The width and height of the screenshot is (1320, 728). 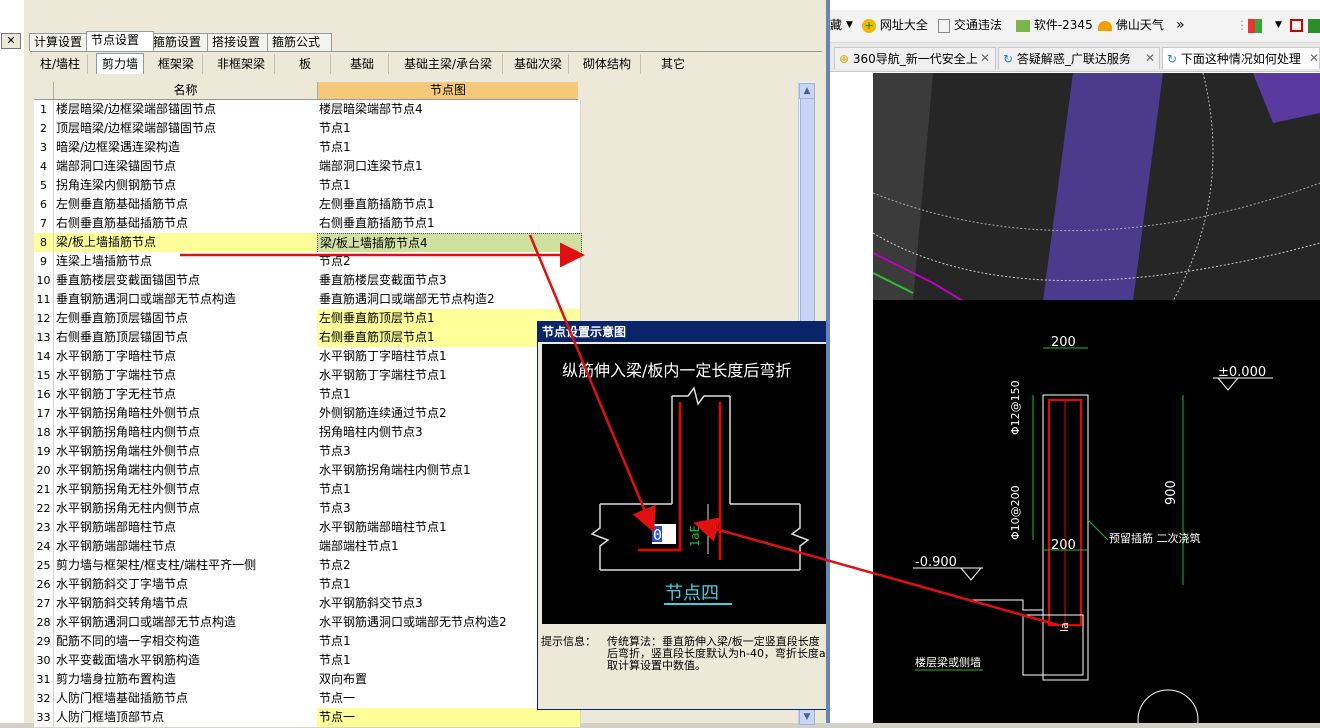 I want to click on row-name-cell: 垂直钢筋遇洞口或端部无节点构造, so click(x=186, y=299).